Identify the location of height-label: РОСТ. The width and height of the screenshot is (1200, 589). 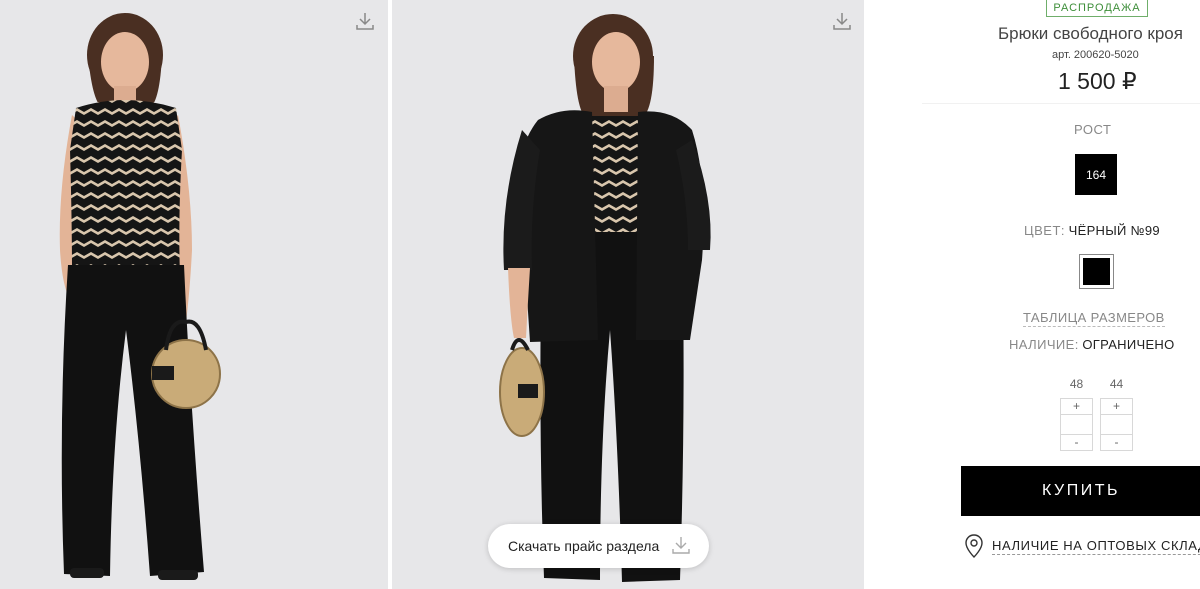
(1093, 129).